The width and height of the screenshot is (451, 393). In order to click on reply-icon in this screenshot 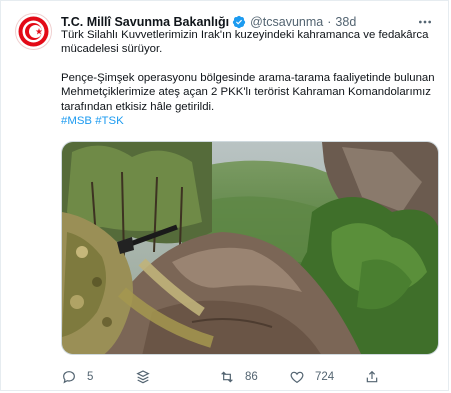, I will do `click(69, 377)`.